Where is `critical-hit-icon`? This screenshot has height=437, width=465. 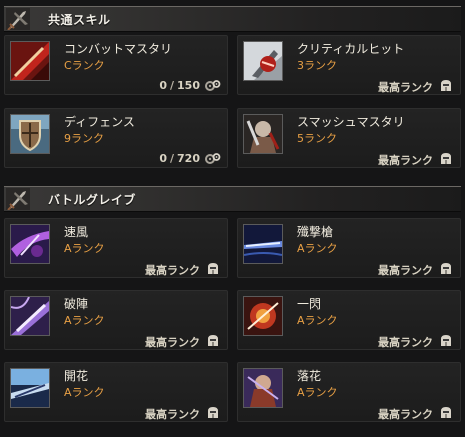 critical-hit-icon is located at coordinates (263, 61).